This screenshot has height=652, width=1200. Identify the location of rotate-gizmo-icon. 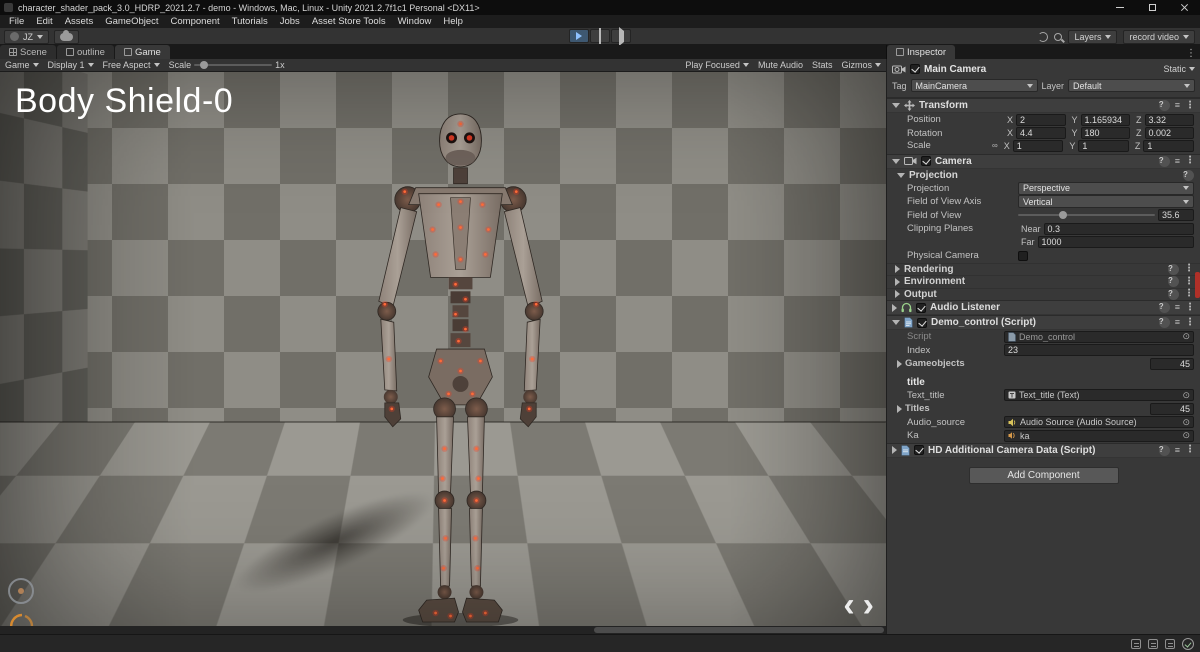
(22, 618).